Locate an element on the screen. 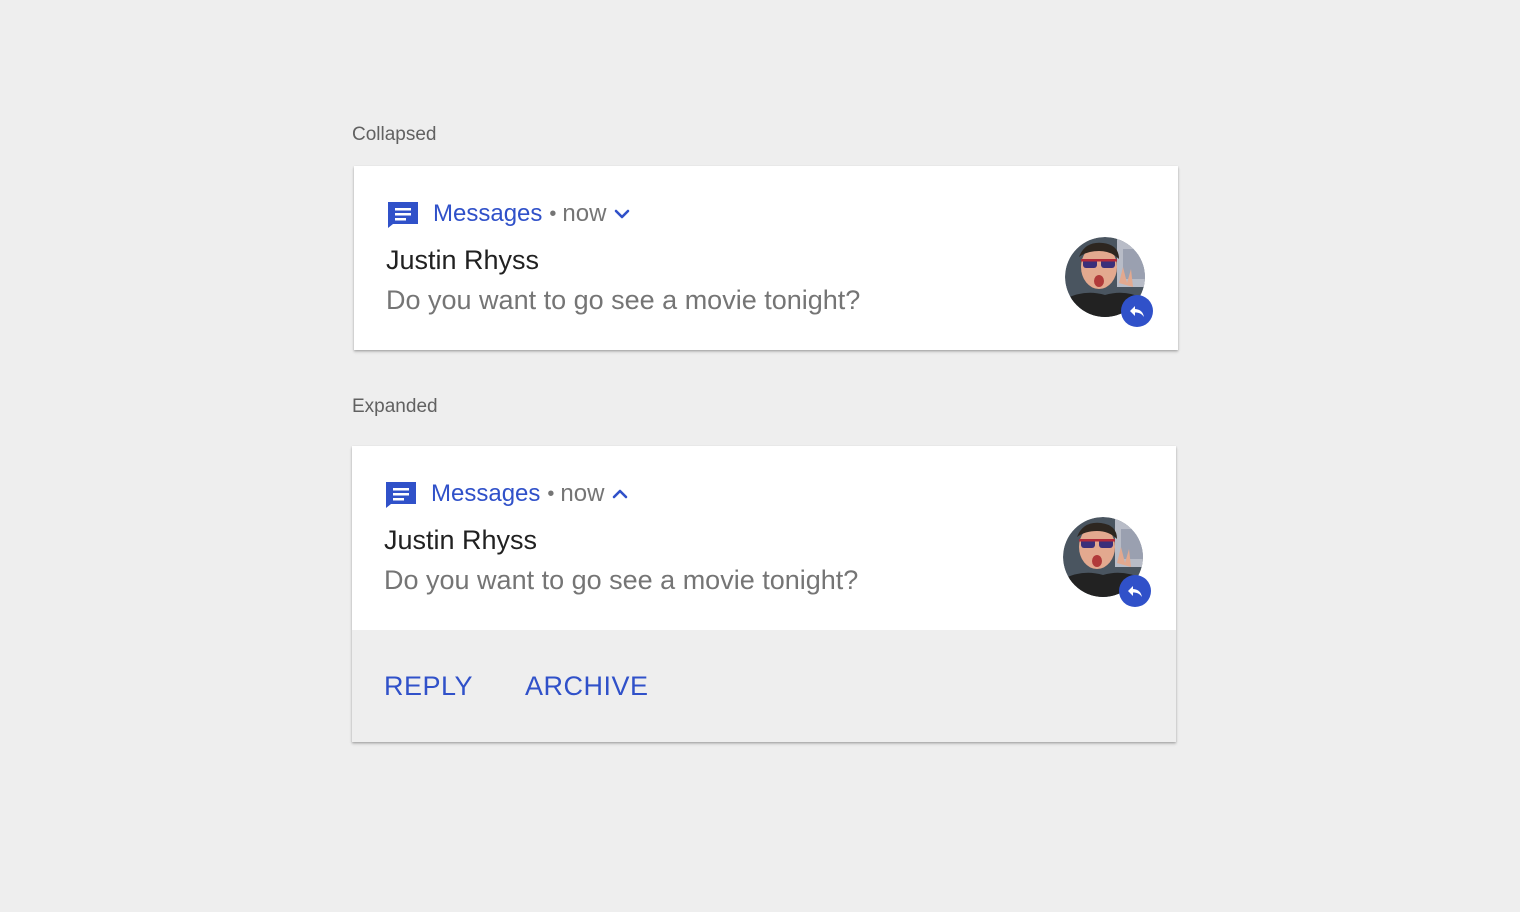 Image resolution: width=1520 pixels, height=912 pixels. archive-button: ARCHIVE is located at coordinates (587, 686).